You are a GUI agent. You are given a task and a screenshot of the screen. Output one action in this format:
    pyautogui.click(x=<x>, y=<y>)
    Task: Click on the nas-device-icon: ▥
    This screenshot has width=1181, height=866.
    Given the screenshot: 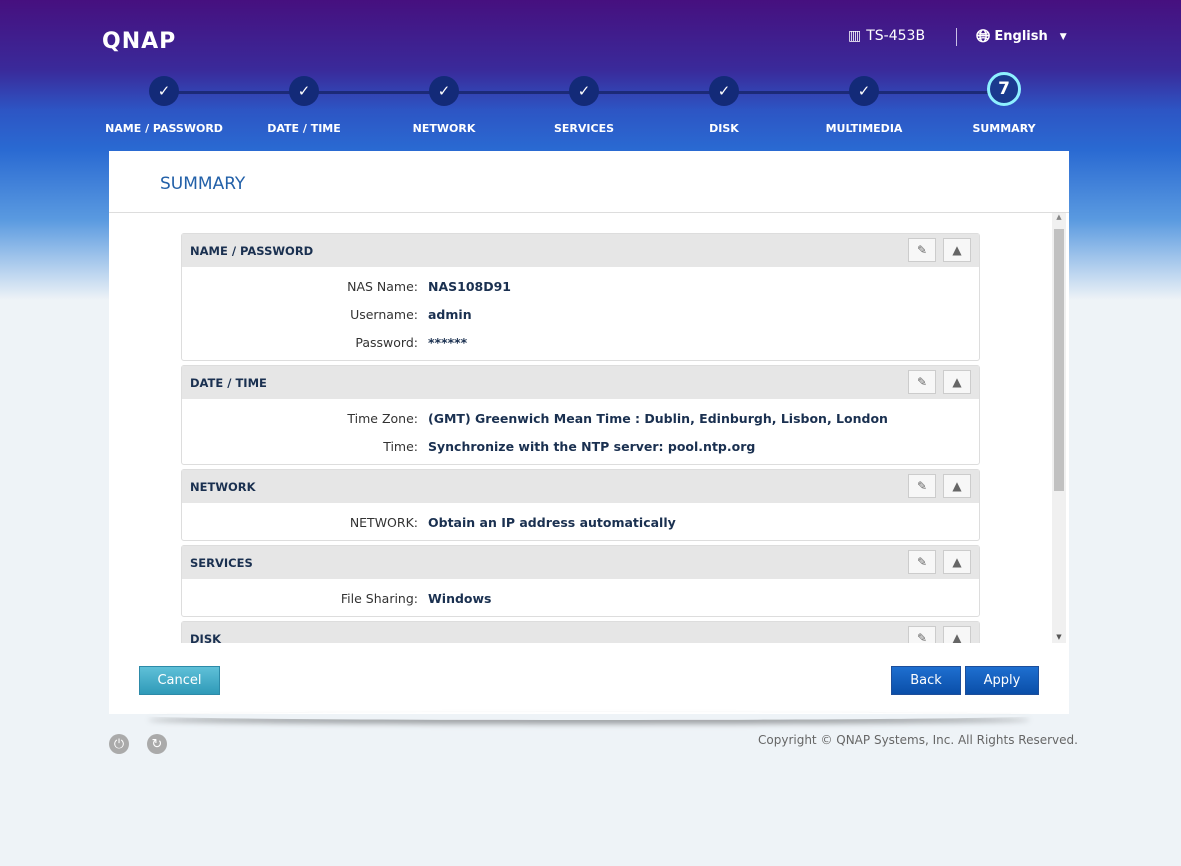 What is the action you would take?
    pyautogui.click(x=855, y=36)
    